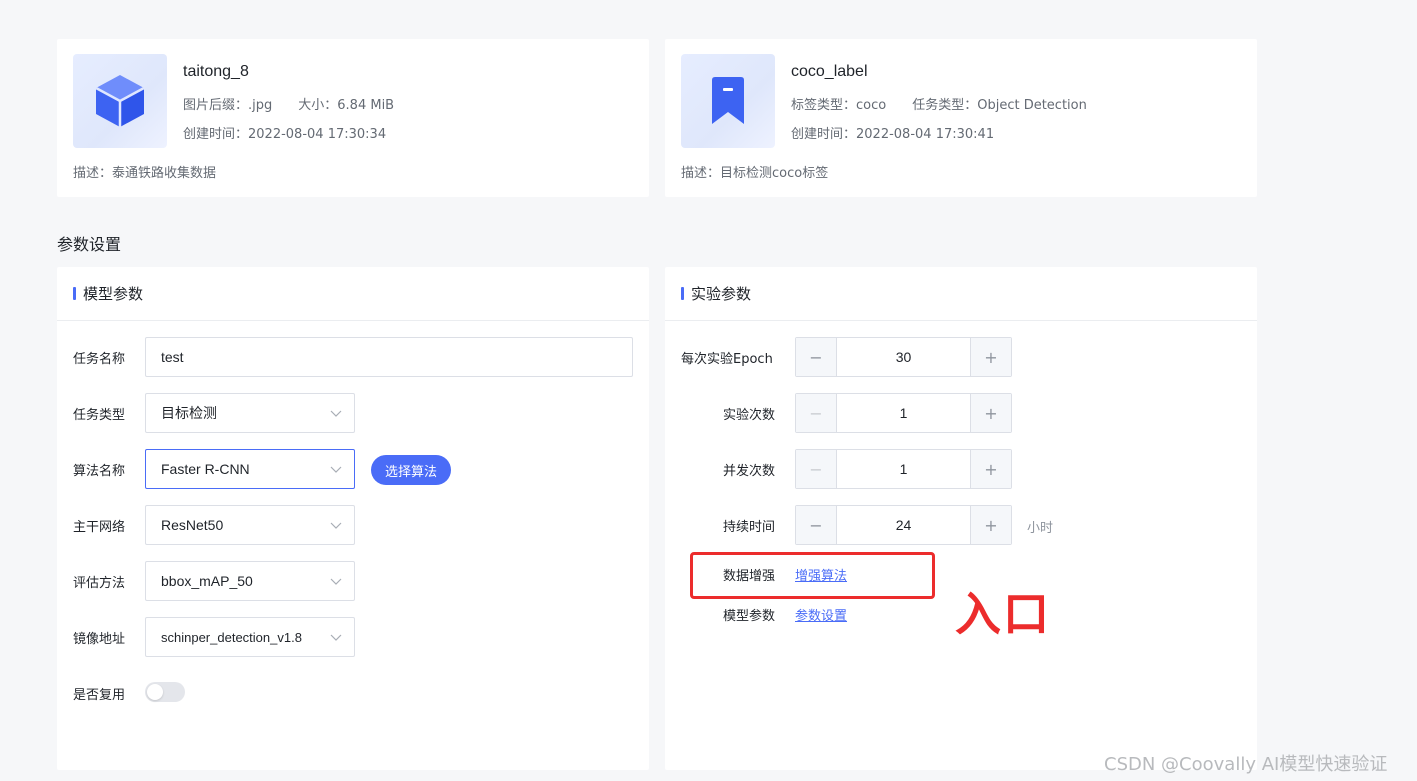 This screenshot has height=781, width=1417. Describe the element at coordinates (216, 71) in the screenshot. I see `dataset-name: taitong_8` at that location.